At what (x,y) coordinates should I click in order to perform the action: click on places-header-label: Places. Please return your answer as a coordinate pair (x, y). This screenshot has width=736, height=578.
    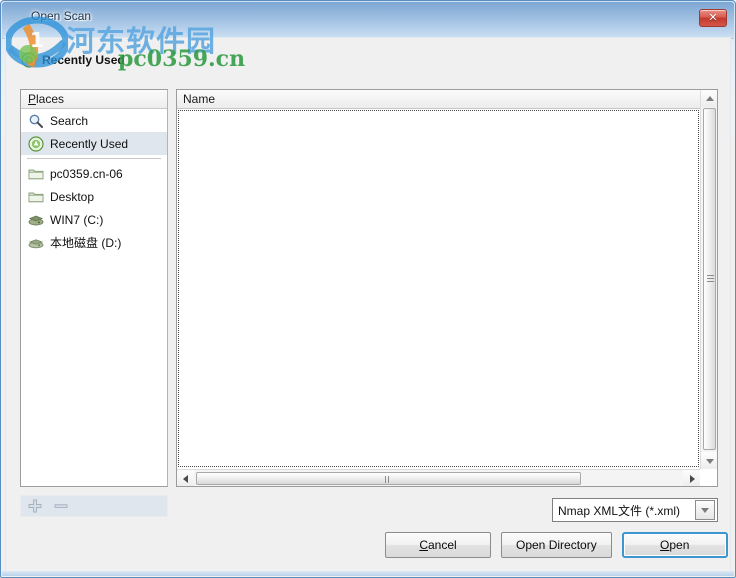
    Looking at the image, I should click on (46, 99).